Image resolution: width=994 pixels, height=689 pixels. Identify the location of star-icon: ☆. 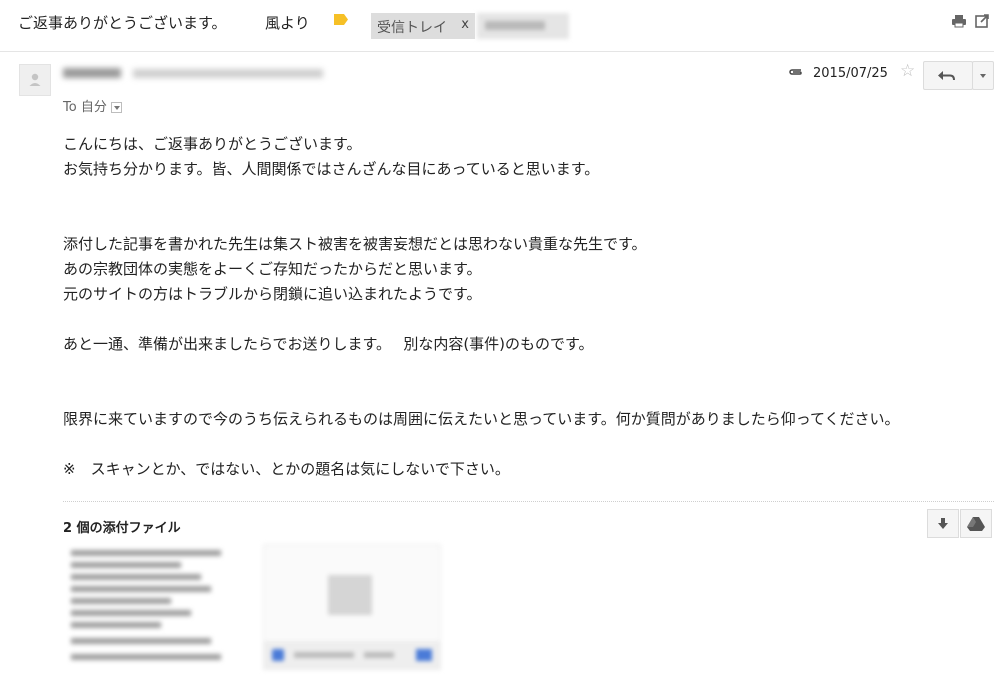
(907, 71).